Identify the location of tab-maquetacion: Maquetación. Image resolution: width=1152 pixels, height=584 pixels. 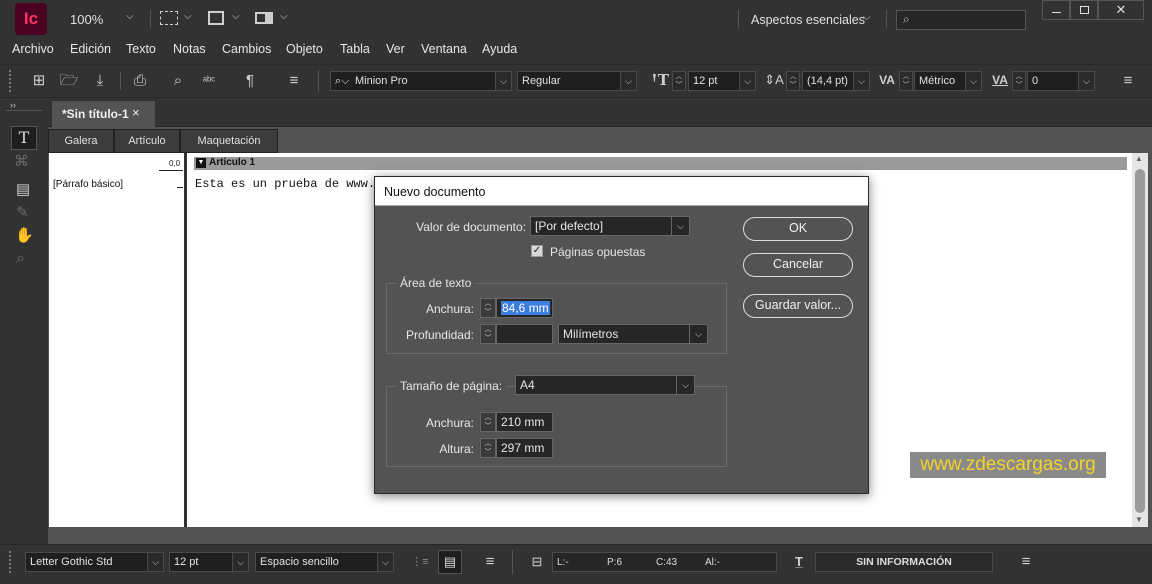
(229, 141).